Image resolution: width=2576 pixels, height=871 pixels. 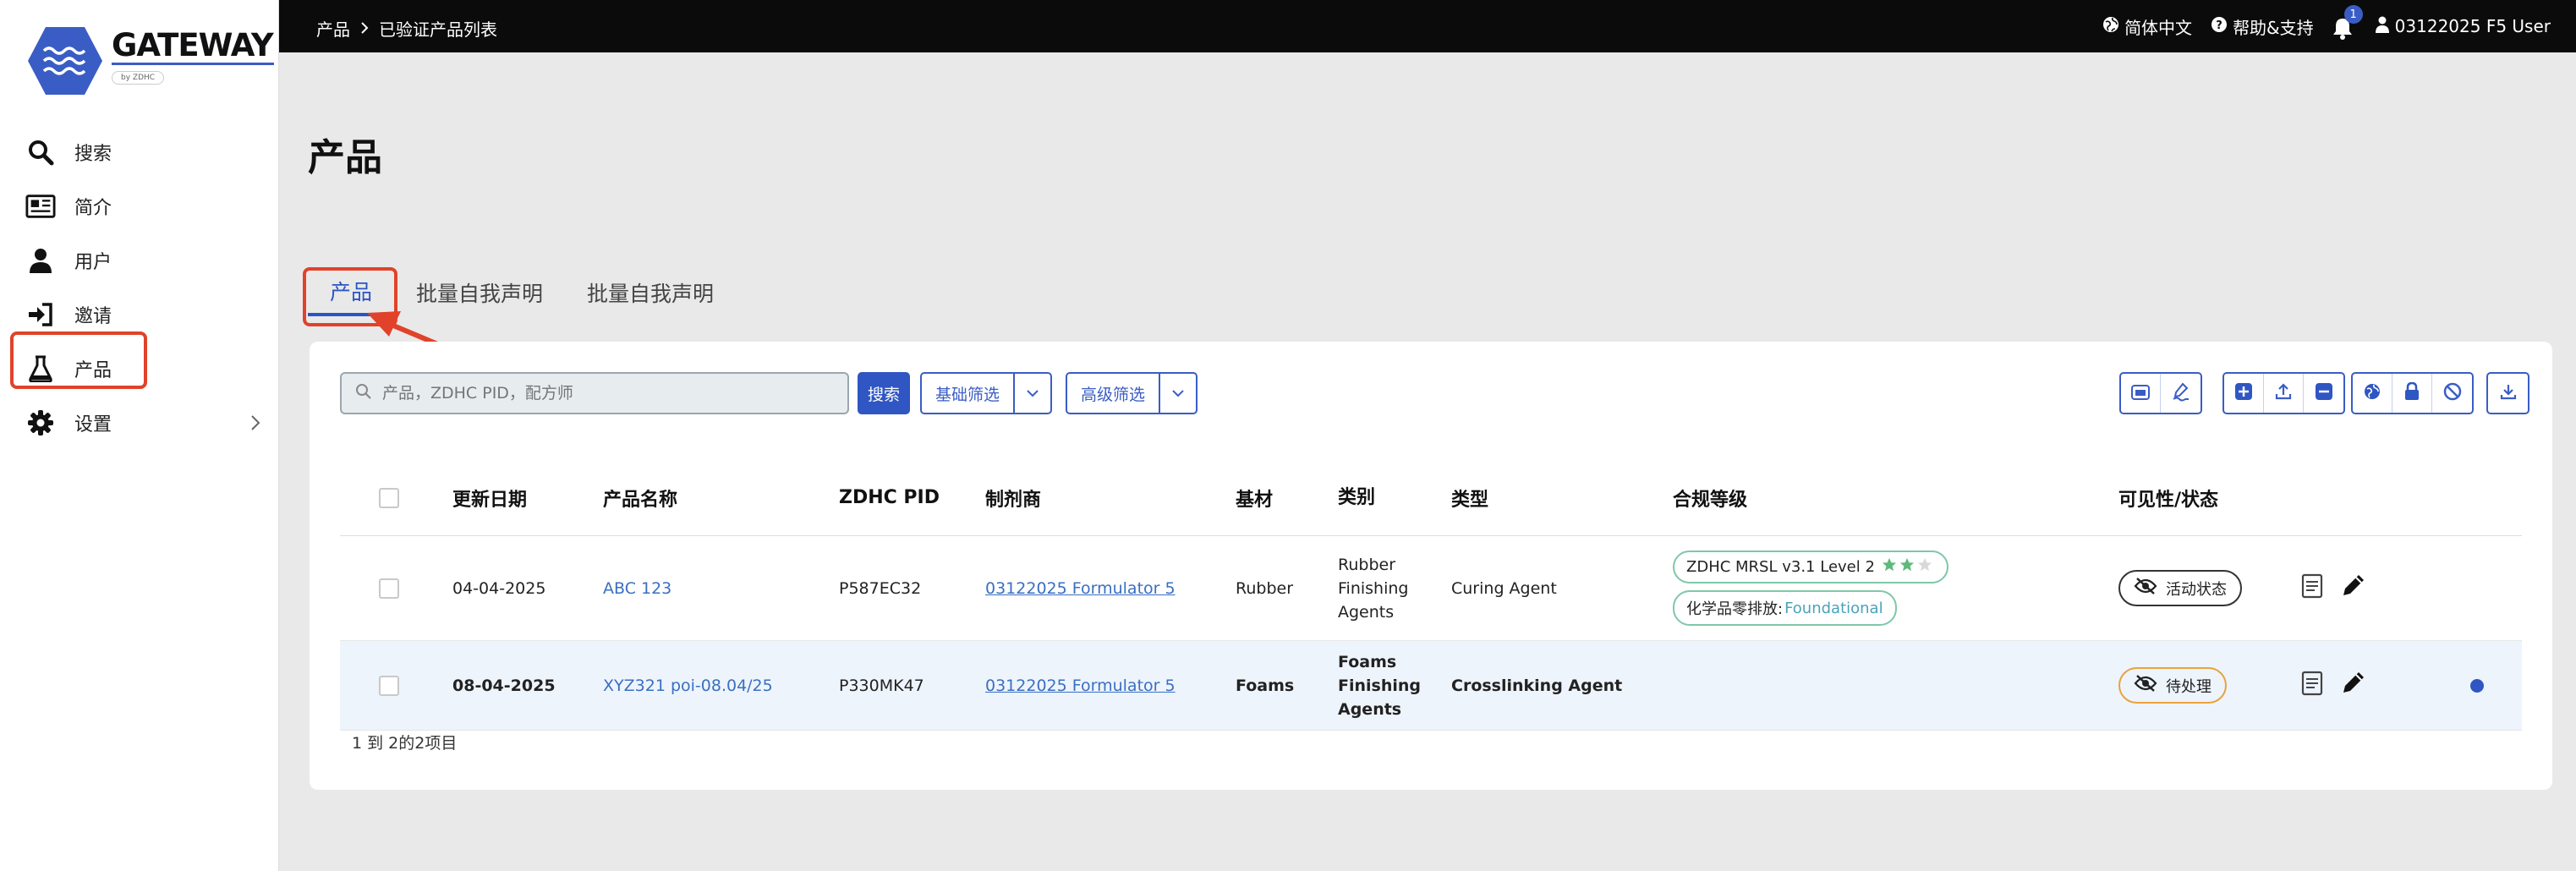 I want to click on gateway-logo: GATEWAY by ZDHC, so click(x=150, y=63).